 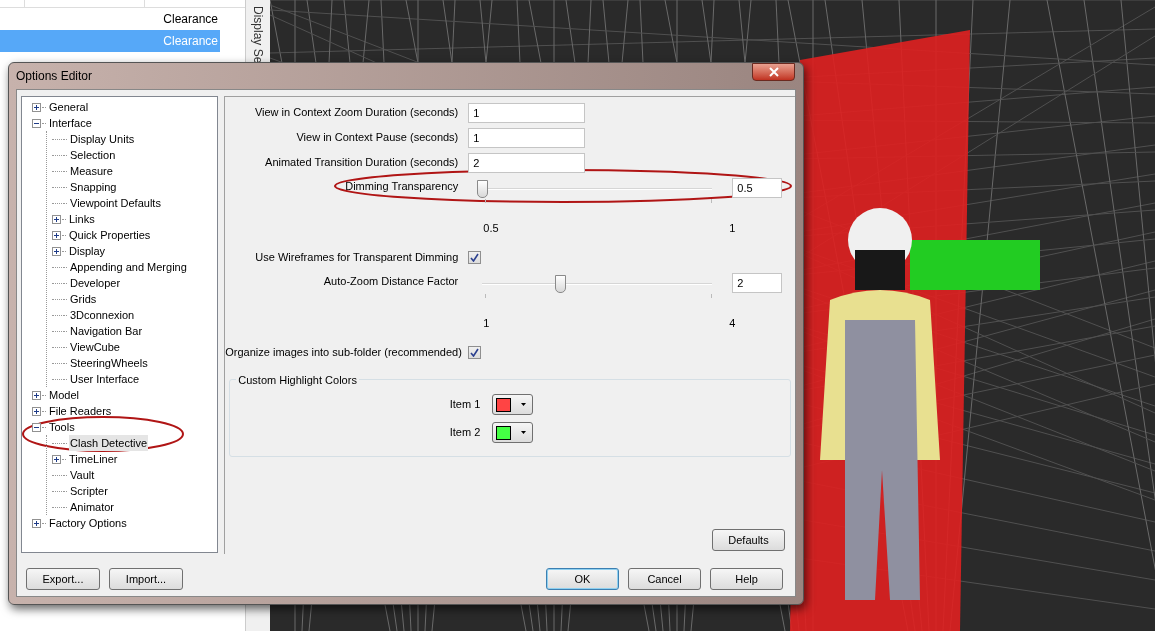 I want to click on tree-item: Snapping, so click(x=93, y=187).